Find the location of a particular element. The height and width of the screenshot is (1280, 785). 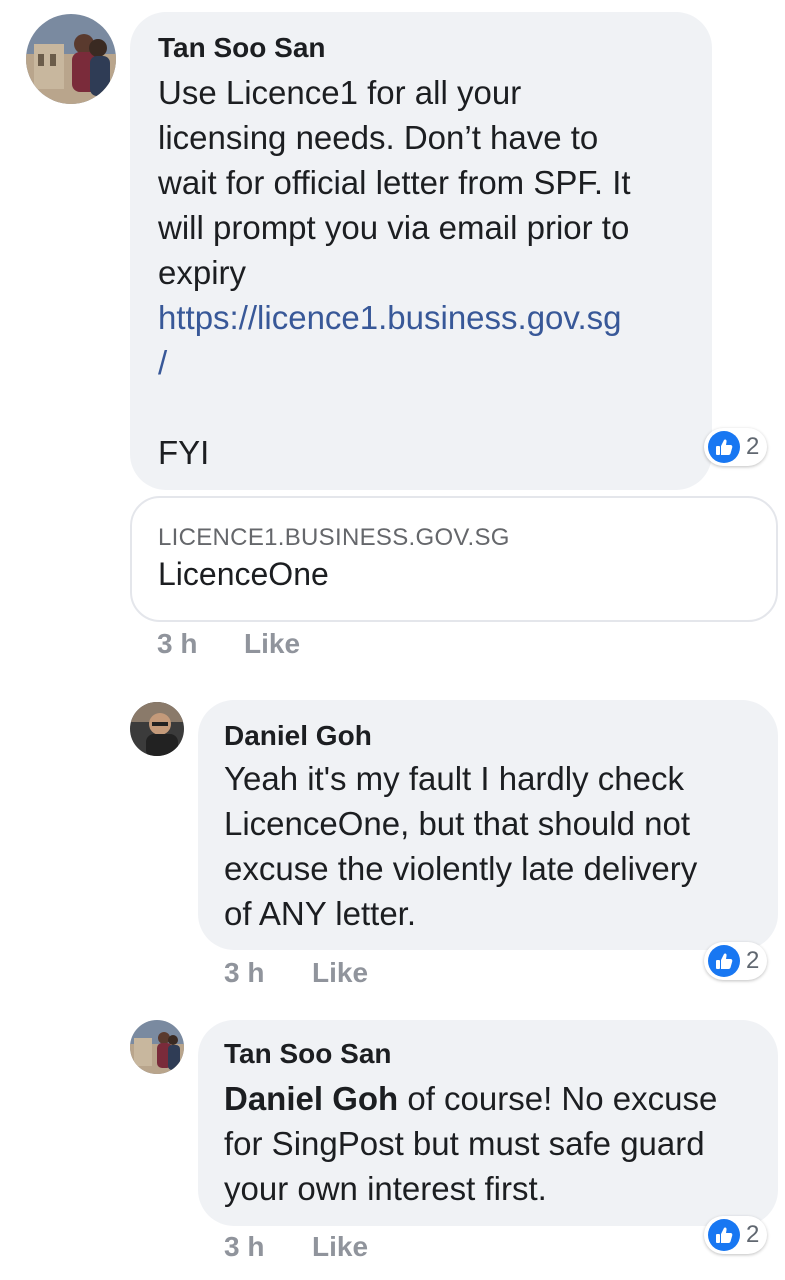

comment-line: Yeah it's my fault I hardly check is located at coordinates (454, 778).